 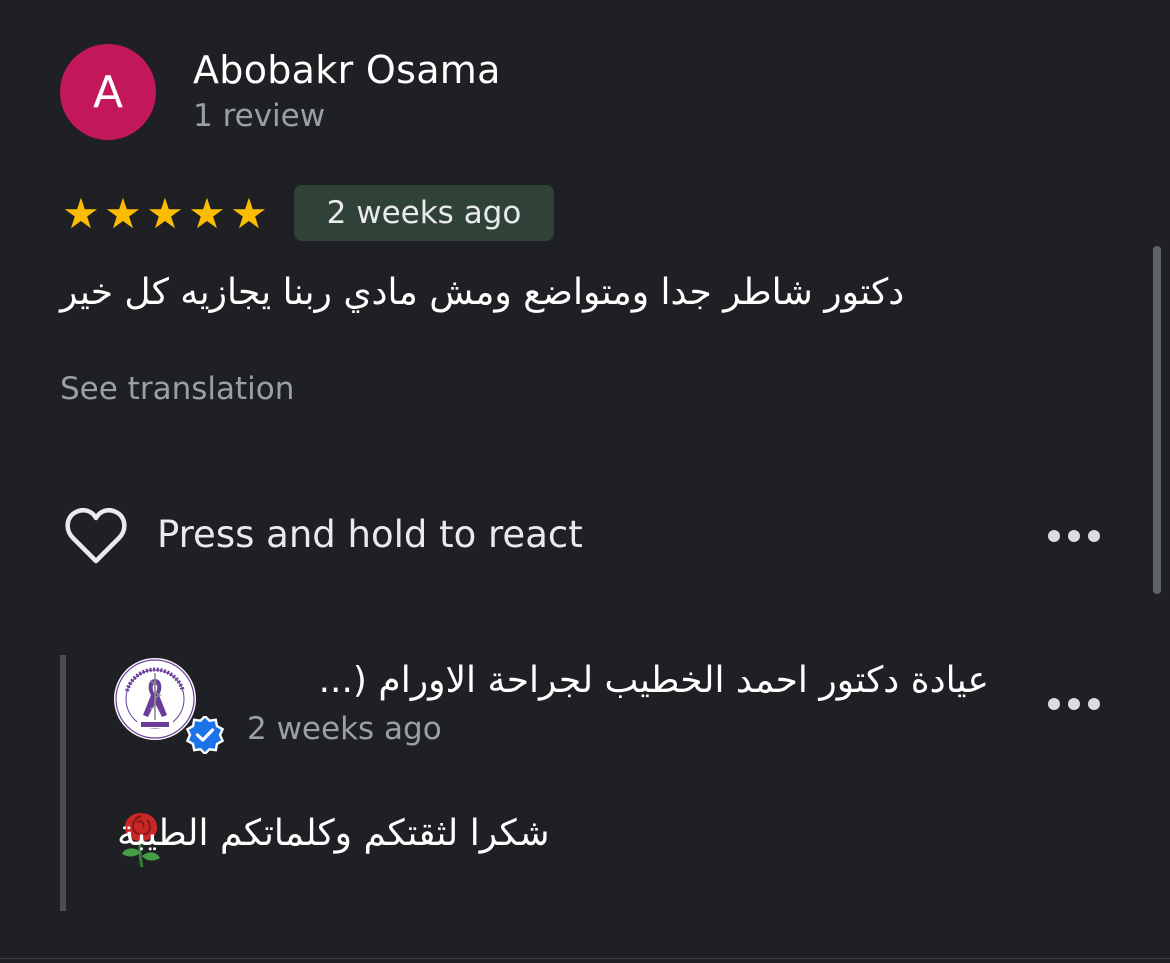 I want to click on clinic-logo, so click(x=155, y=699).